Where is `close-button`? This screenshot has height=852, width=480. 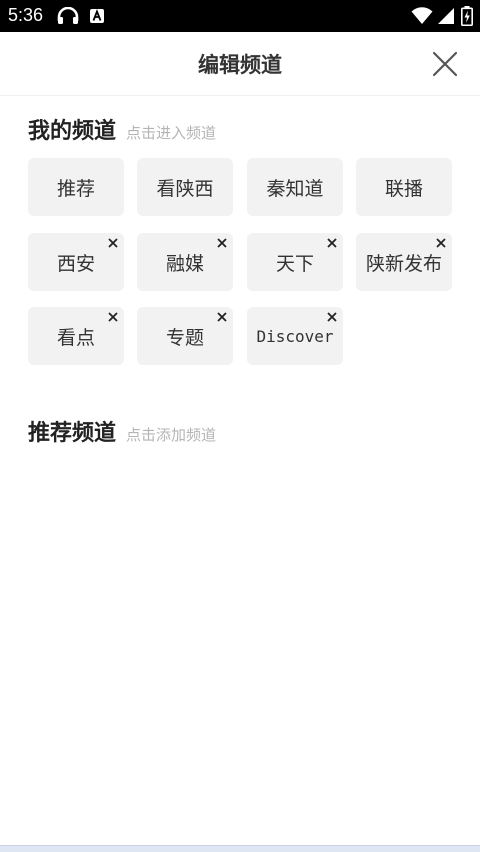
close-button is located at coordinates (445, 64).